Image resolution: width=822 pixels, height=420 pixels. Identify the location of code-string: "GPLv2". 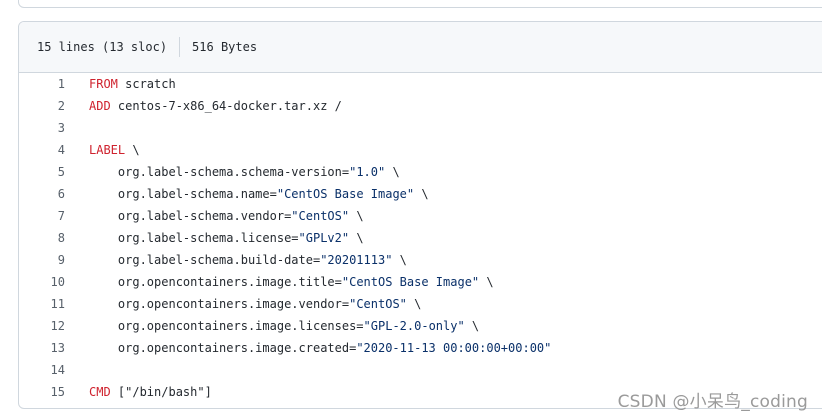
(324, 238).